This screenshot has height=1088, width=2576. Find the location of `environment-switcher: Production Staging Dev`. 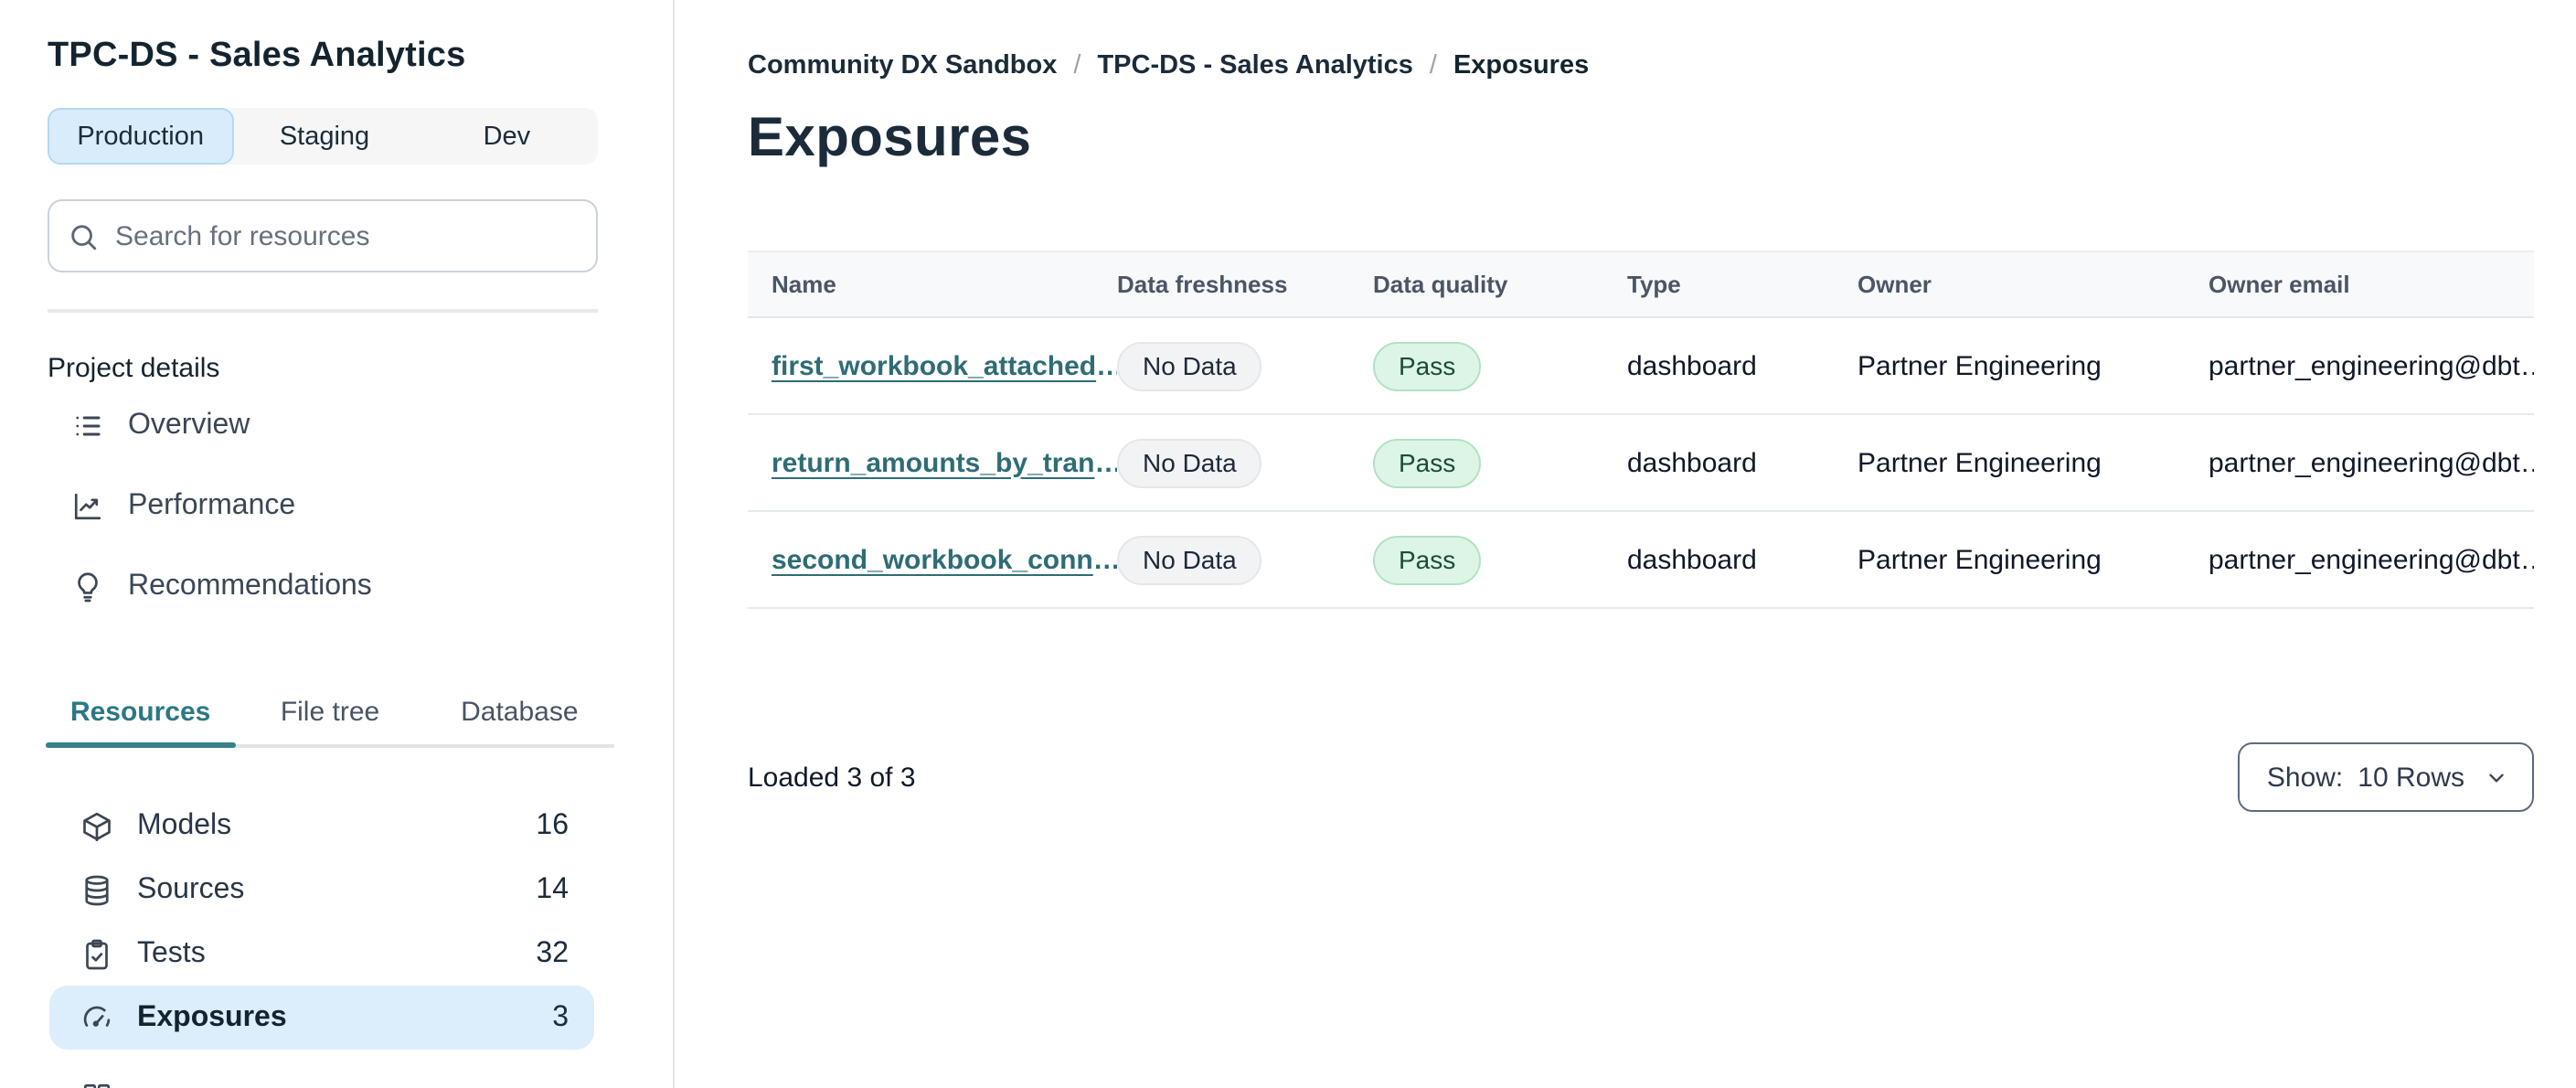

environment-switcher: Production Staging Dev is located at coordinates (323, 136).